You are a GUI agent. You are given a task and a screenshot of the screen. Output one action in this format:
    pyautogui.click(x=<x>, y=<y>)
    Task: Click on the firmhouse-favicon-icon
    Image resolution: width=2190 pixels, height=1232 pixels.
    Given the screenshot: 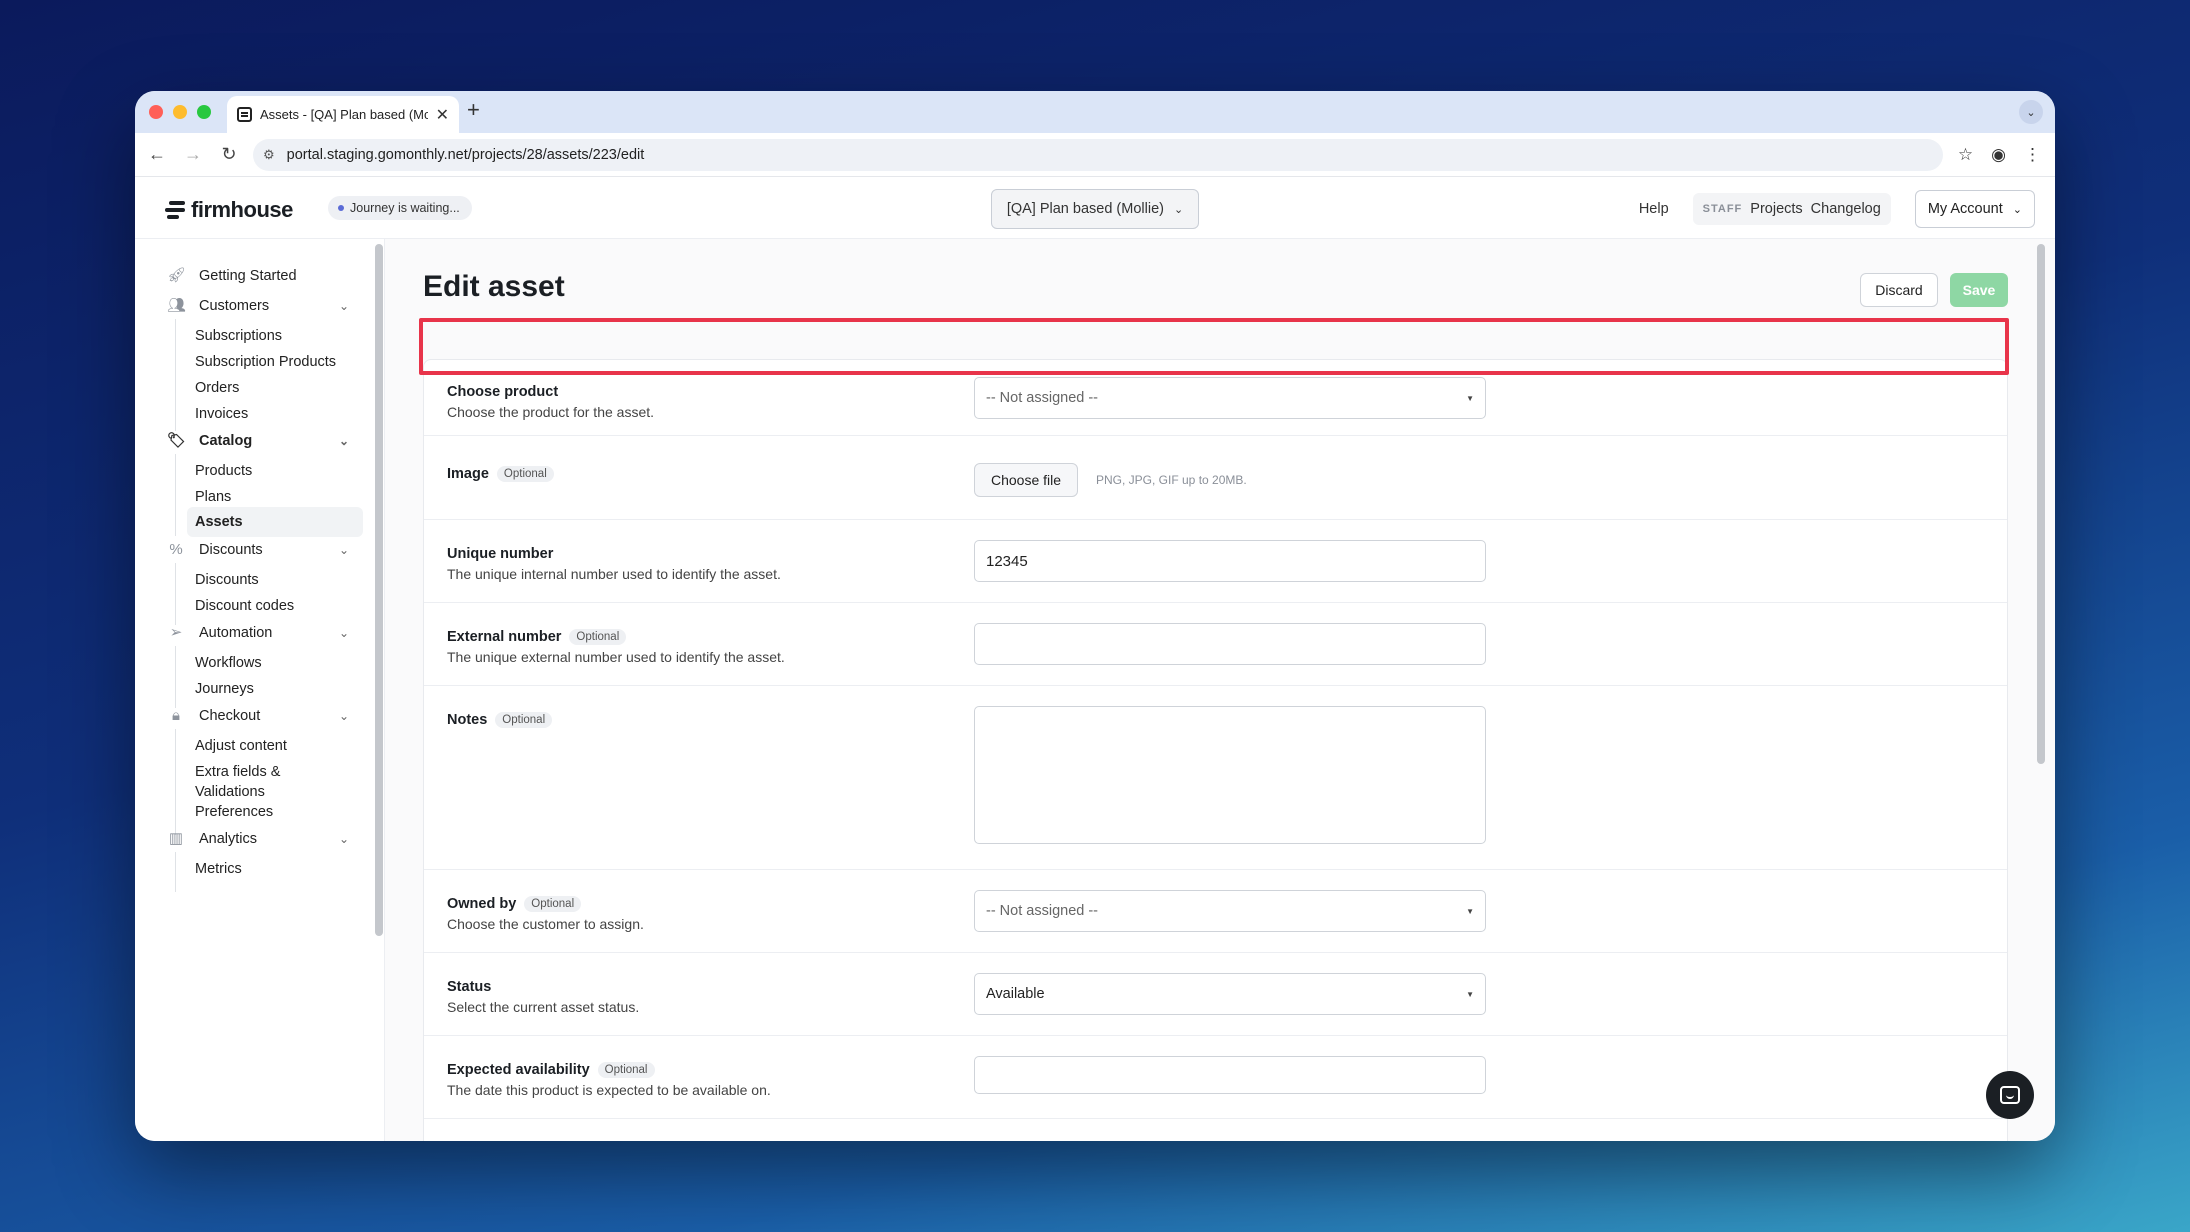 What is the action you would take?
    pyautogui.click(x=244, y=114)
    